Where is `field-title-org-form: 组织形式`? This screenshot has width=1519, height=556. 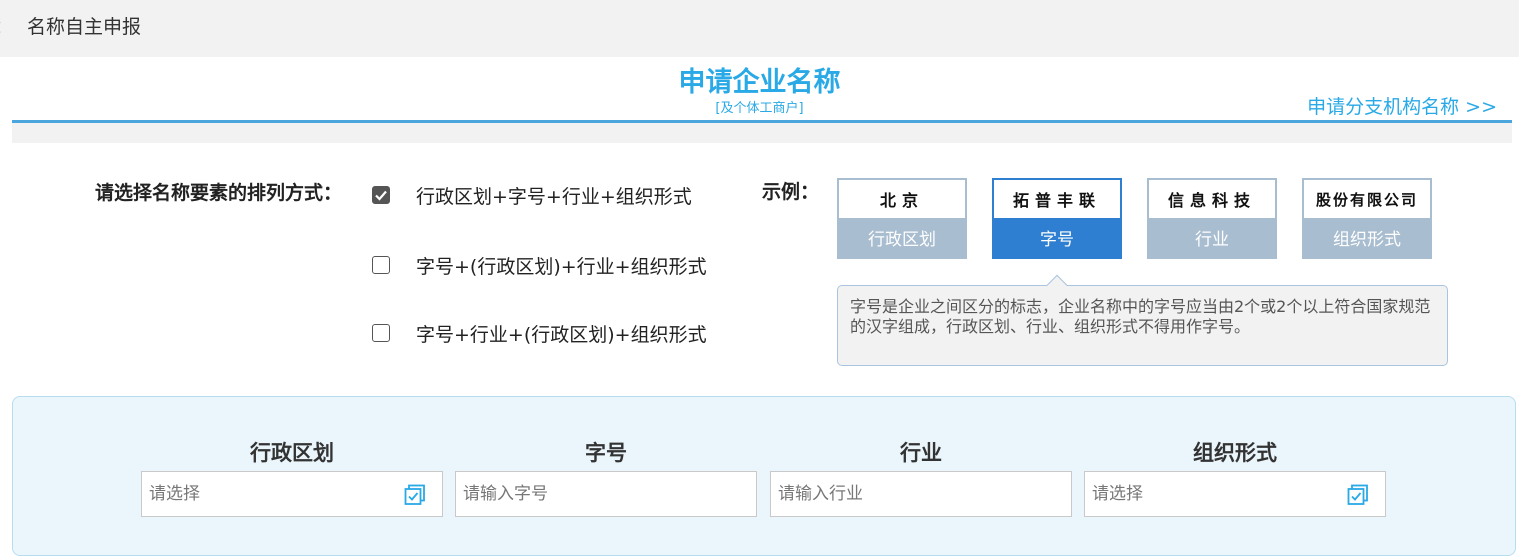
field-title-org-form: 组织形式 is located at coordinates (1235, 453).